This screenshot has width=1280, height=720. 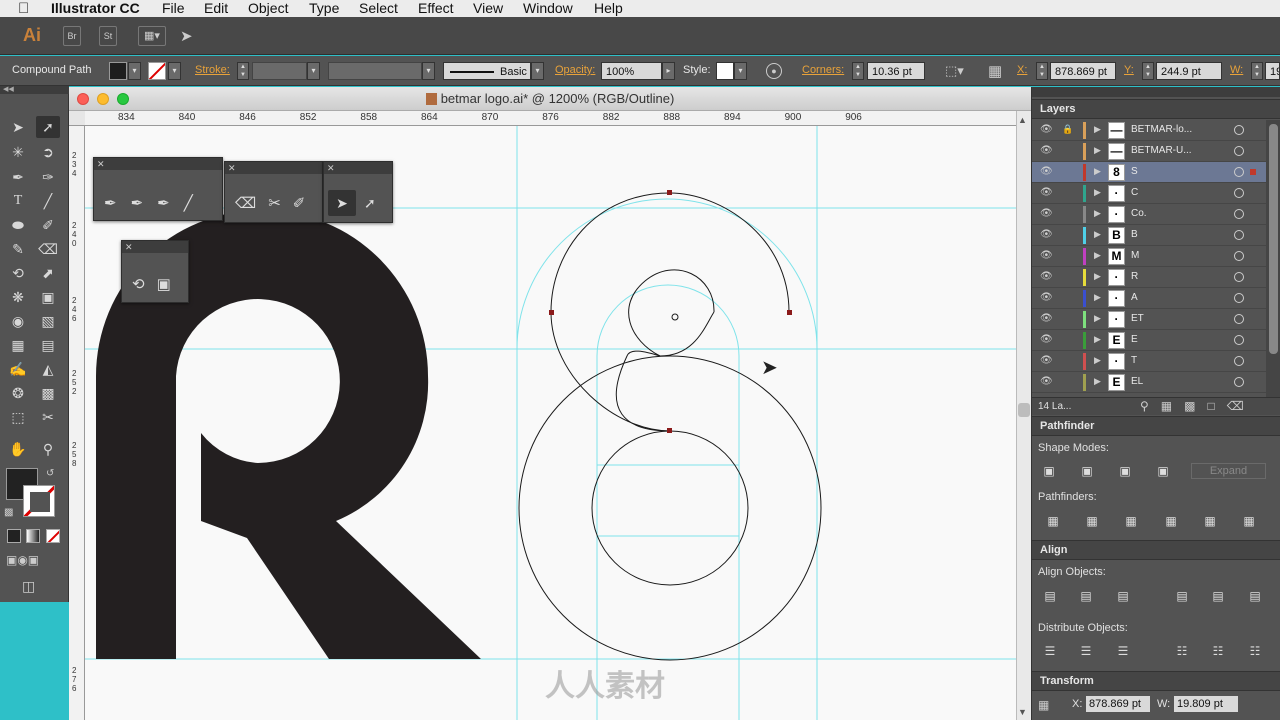 What do you see at coordinates (14, 536) in the screenshot?
I see `color-mode-icon` at bounding box center [14, 536].